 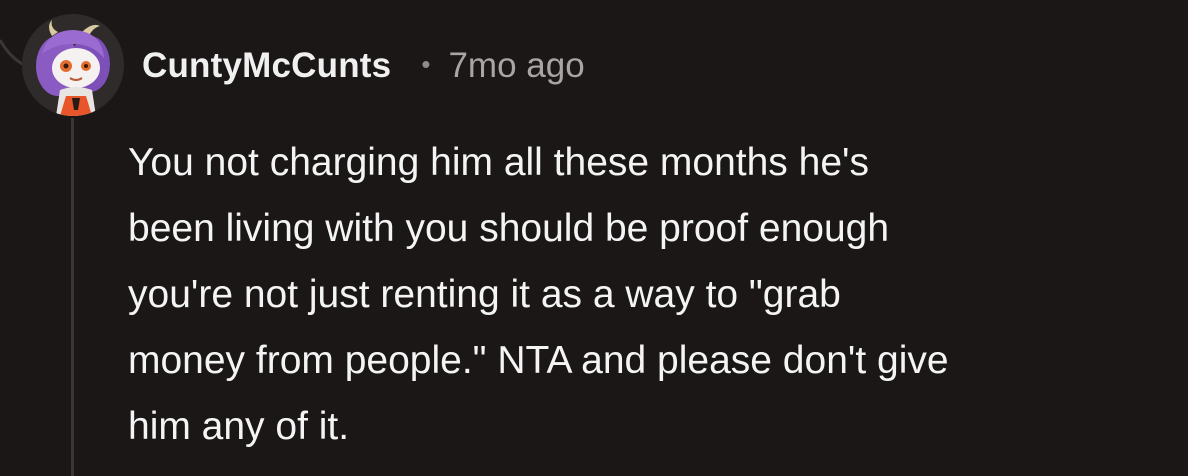 I want to click on timestamp: 7mo ago, so click(x=516, y=66).